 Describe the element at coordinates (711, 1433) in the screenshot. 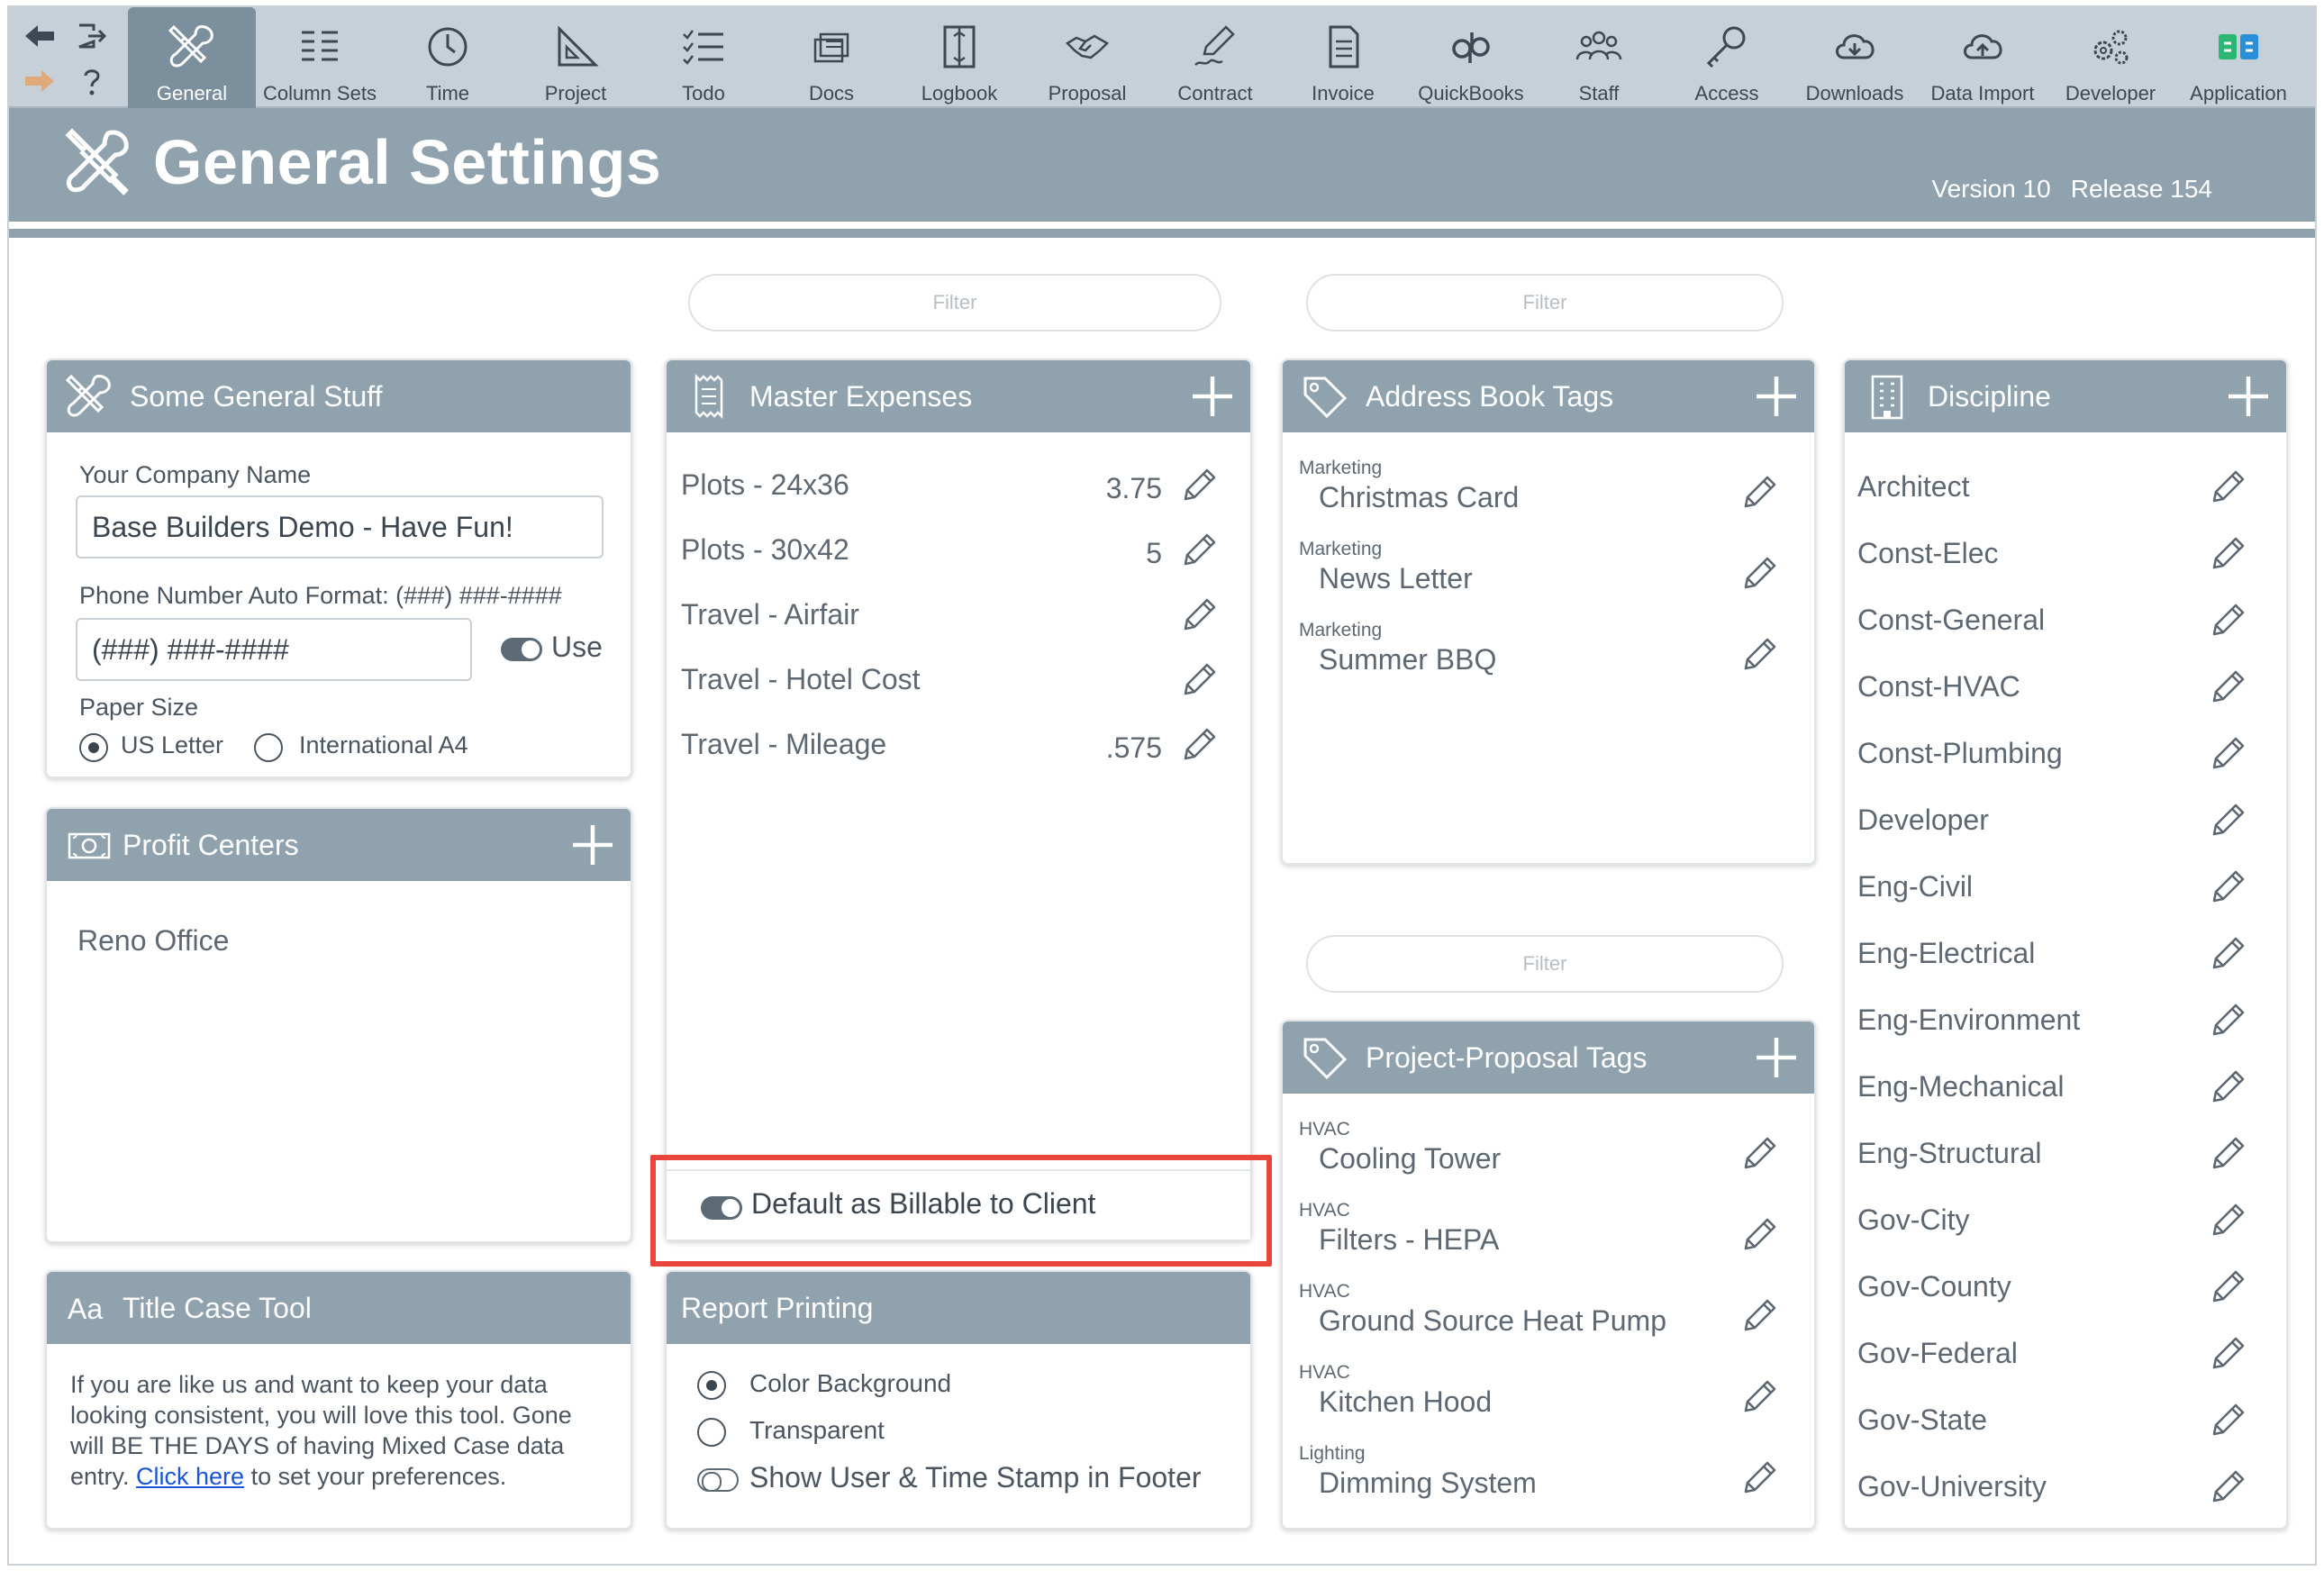

I see `transparent-radio` at that location.